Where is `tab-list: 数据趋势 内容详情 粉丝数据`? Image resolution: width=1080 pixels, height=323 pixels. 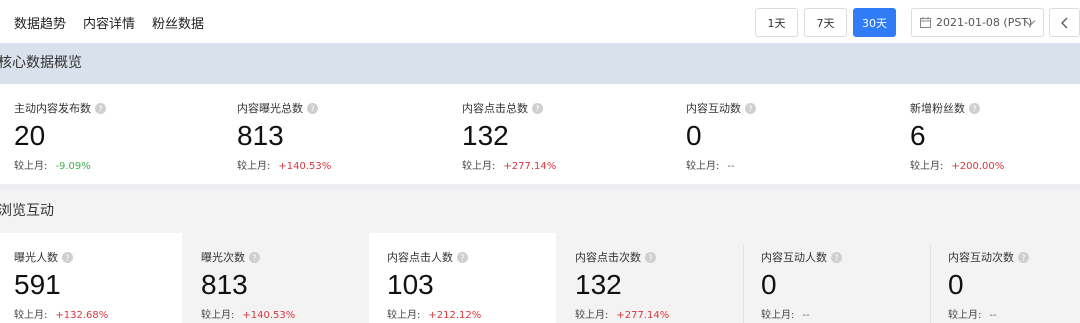
tab-list: 数据趋势 内容详情 粉丝数据 is located at coordinates (109, 22).